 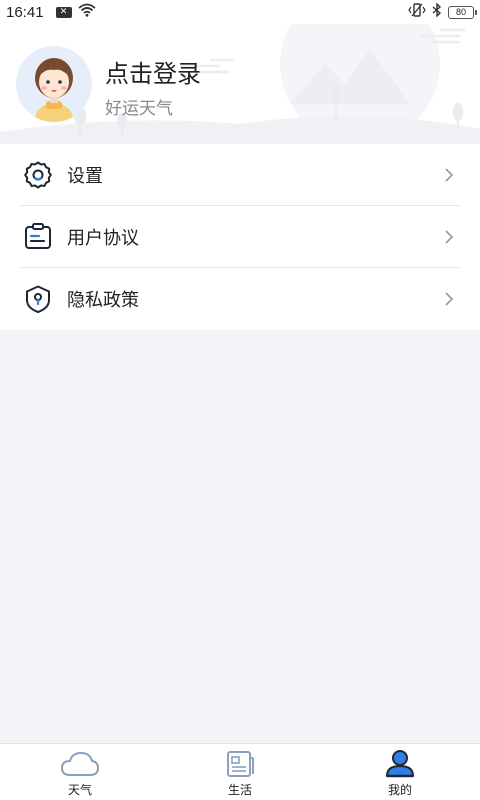 What do you see at coordinates (63, 12) in the screenshot?
I see `message-icon: ✕` at bounding box center [63, 12].